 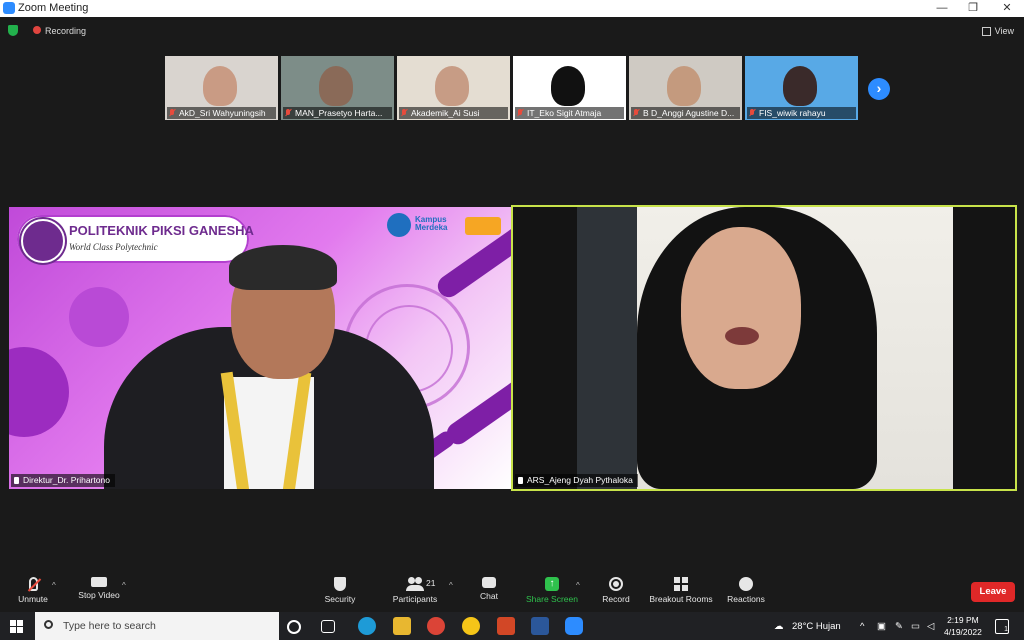 What do you see at coordinates (489, 589) in the screenshot?
I see `chat-button: Chat` at bounding box center [489, 589].